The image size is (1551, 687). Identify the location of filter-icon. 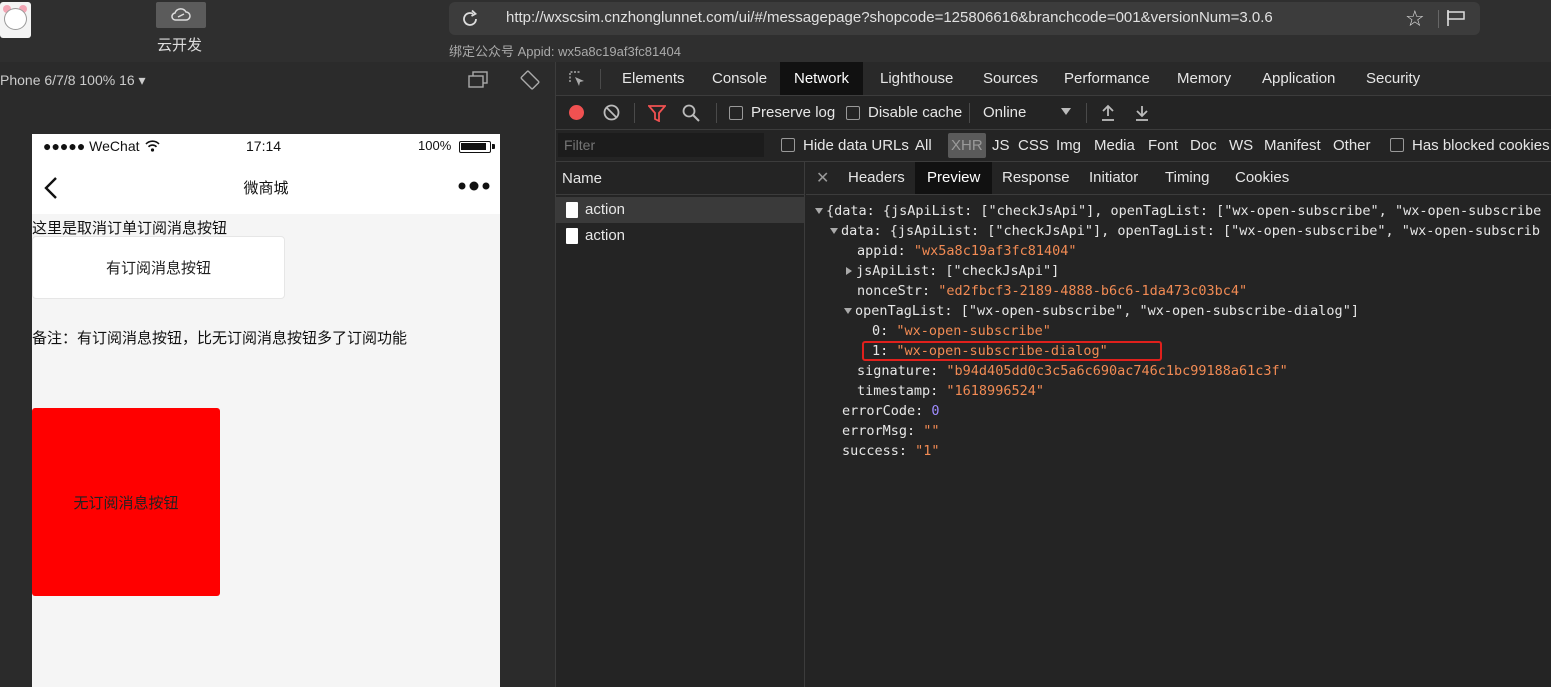
(657, 113).